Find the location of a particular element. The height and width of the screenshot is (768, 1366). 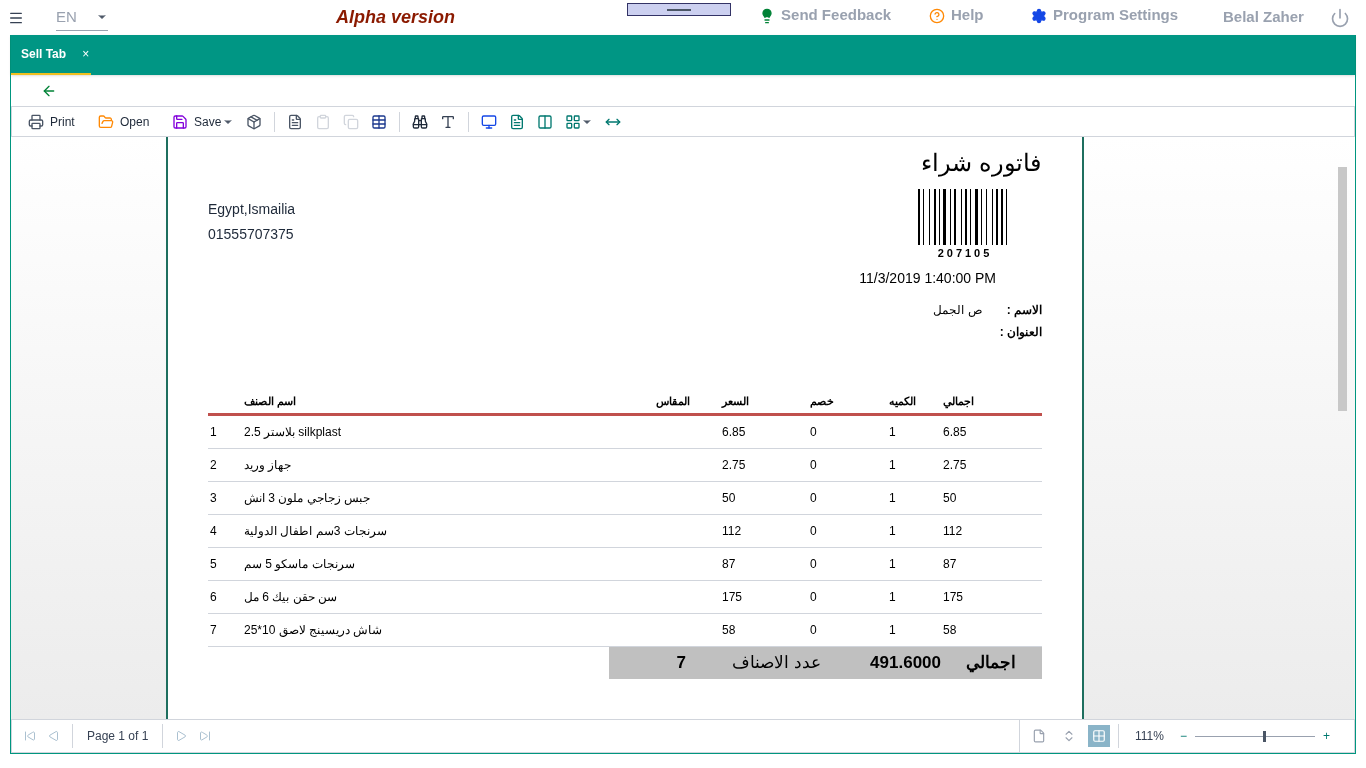

slider-thumb is located at coordinates (1265, 736).